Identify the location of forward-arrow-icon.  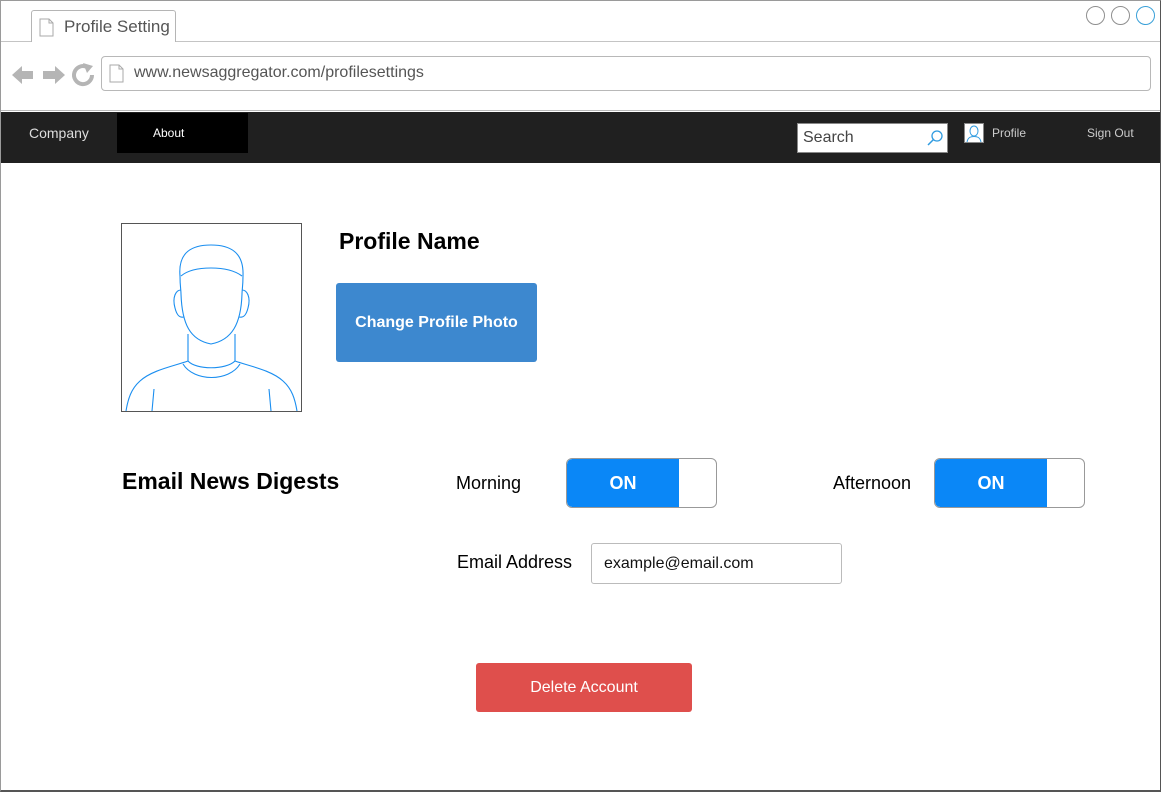
(54, 75).